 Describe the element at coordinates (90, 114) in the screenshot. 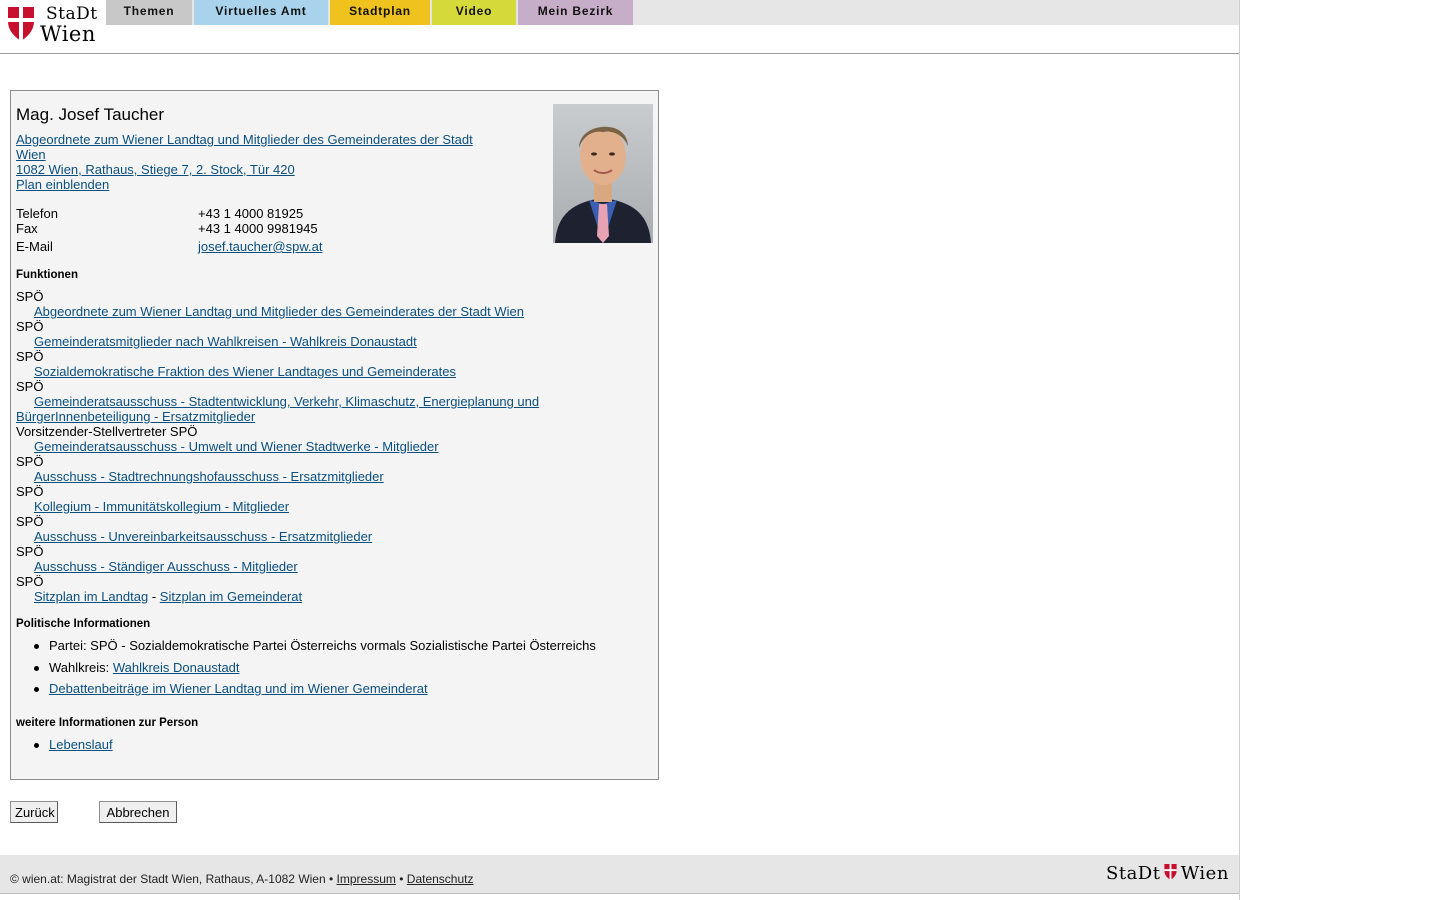

I see `person-name: Mag. Josef Taucher` at that location.